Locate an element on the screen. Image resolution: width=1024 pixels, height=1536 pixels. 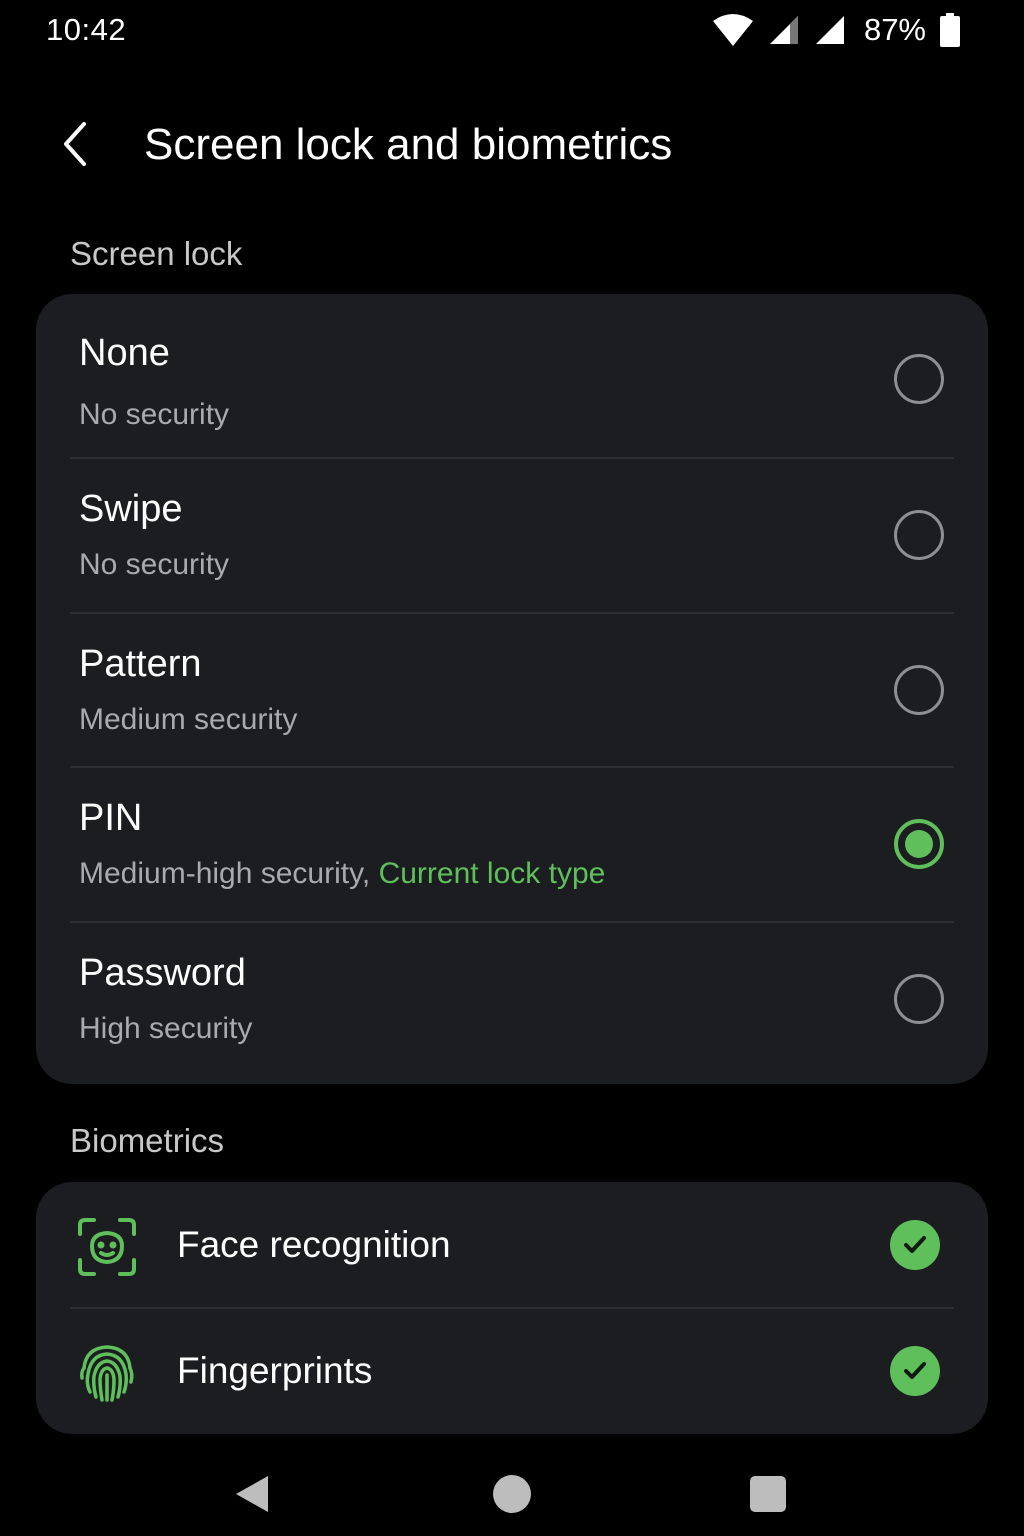
app-header: Screen lock and biometrics is located at coordinates (512, 148).